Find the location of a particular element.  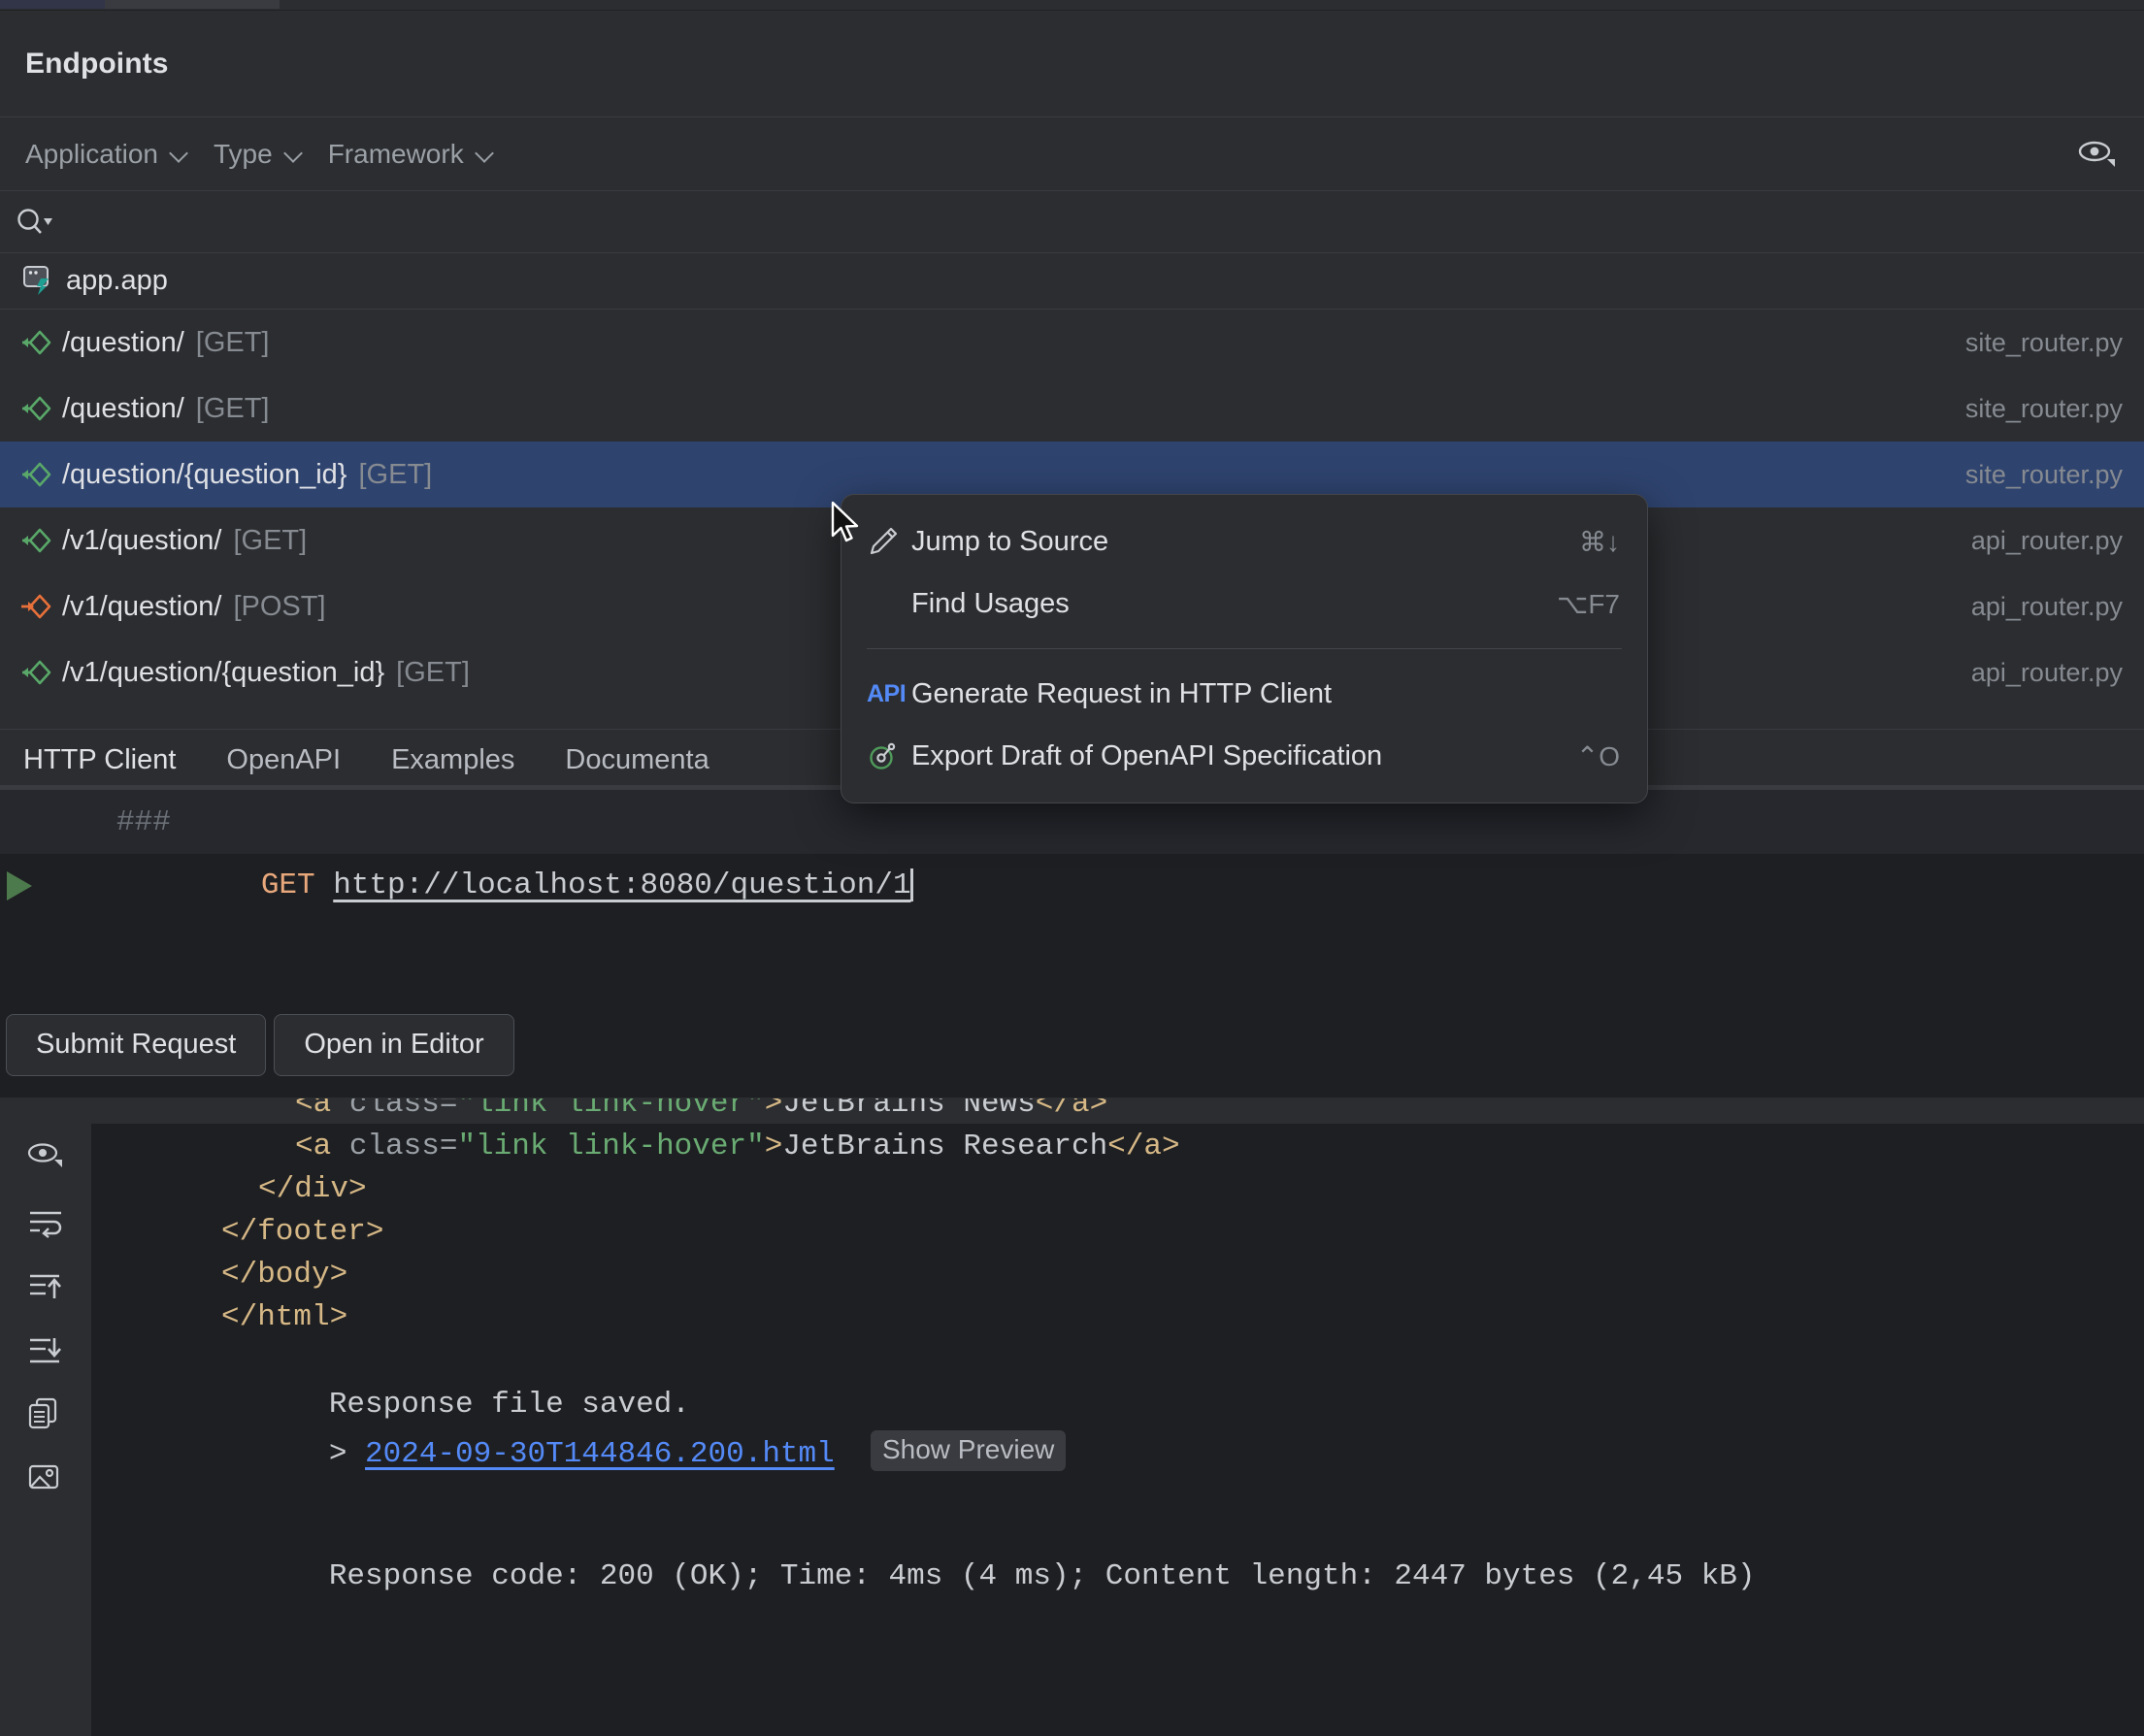

image-icon is located at coordinates (46, 1477).